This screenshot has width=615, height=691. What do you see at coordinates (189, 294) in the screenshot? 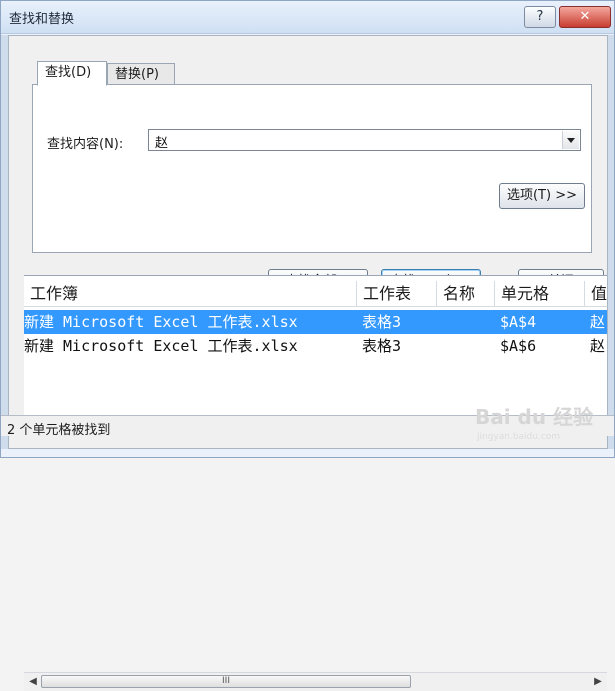
I see `column-header-workbook: 工作簿` at bounding box center [189, 294].